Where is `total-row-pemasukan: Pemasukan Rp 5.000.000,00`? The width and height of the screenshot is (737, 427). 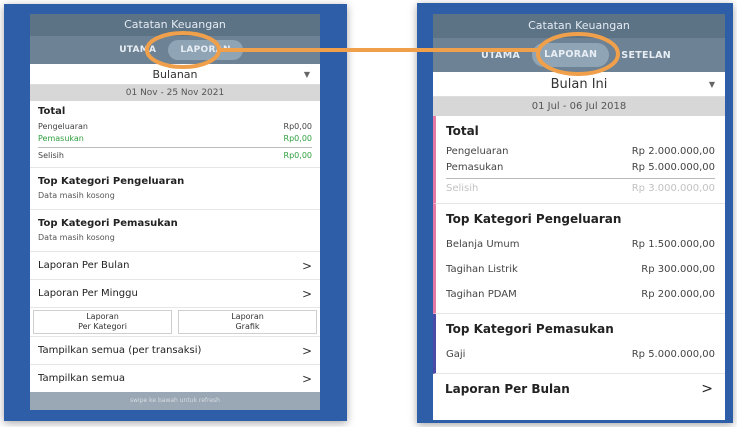 total-row-pemasukan: Pemasukan Rp 5.000.000,00 is located at coordinates (580, 168).